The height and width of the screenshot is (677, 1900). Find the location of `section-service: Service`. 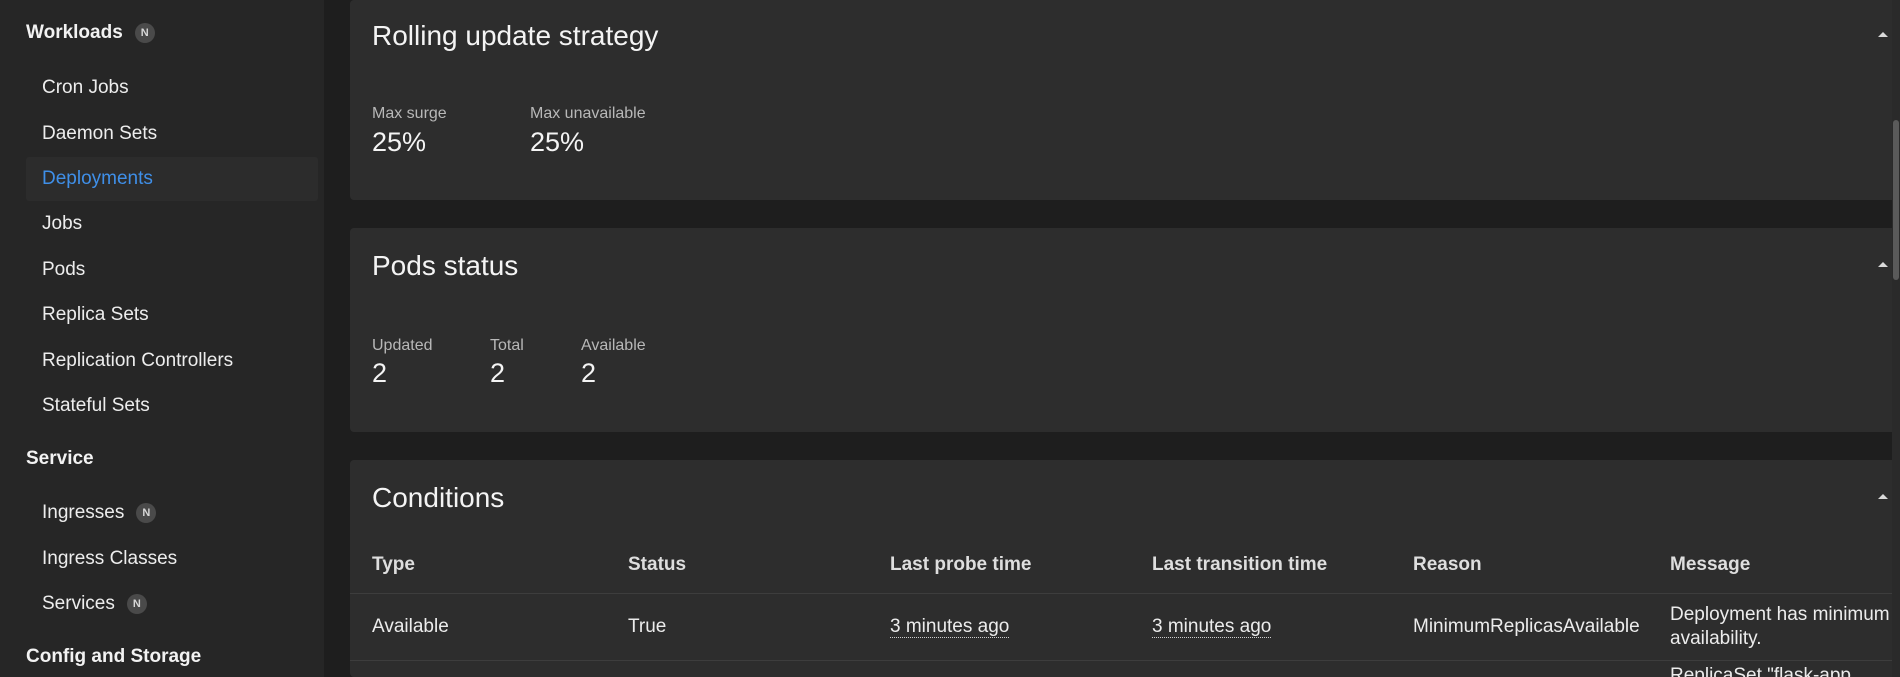

section-service: Service is located at coordinates (60, 459).